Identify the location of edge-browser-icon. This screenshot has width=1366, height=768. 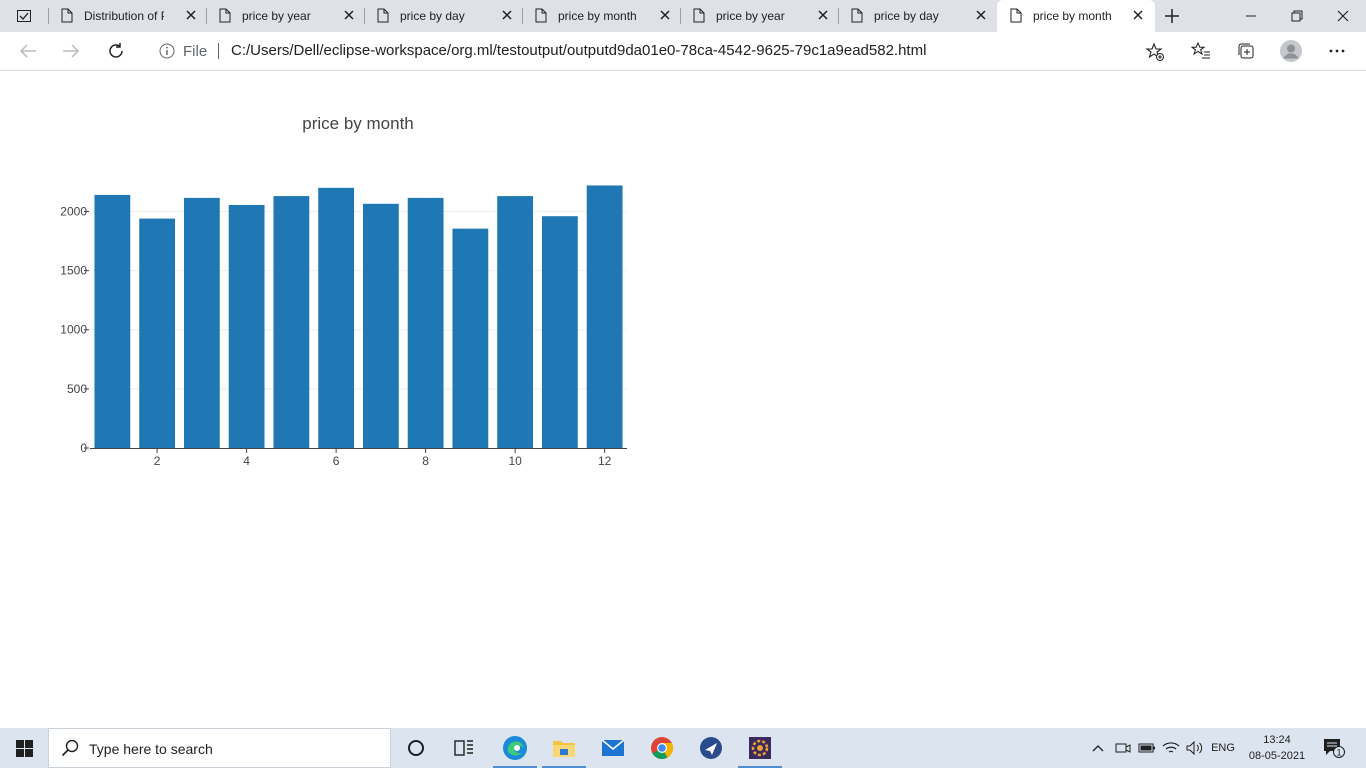
(515, 748).